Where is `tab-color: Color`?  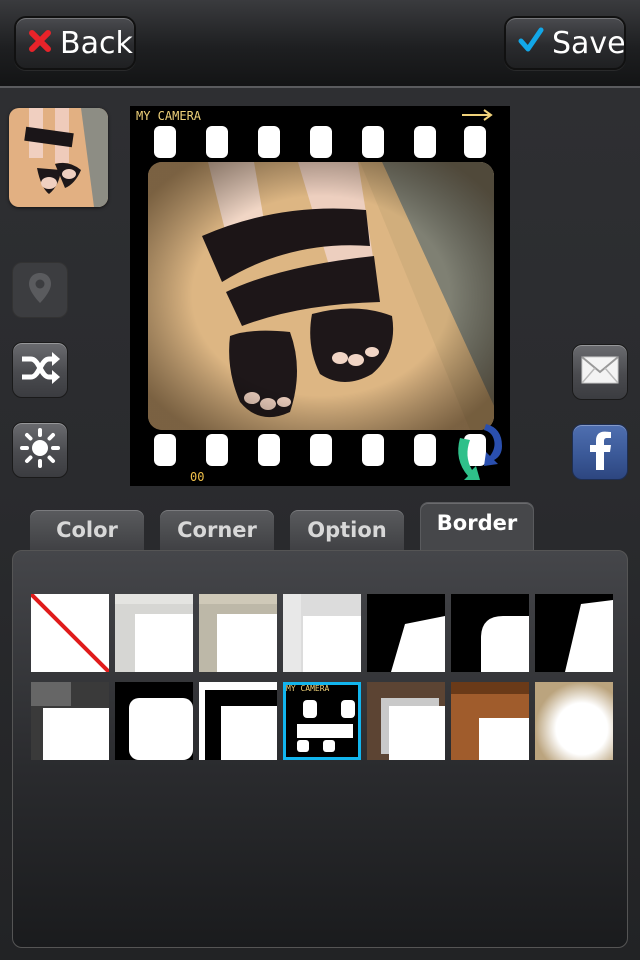
tab-color: Color is located at coordinates (87, 530).